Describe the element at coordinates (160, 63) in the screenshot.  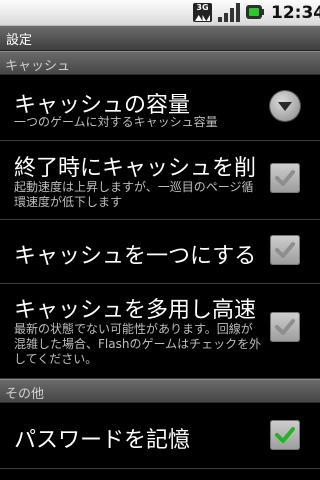
I see `category-header-cache: キャッシュ` at that location.